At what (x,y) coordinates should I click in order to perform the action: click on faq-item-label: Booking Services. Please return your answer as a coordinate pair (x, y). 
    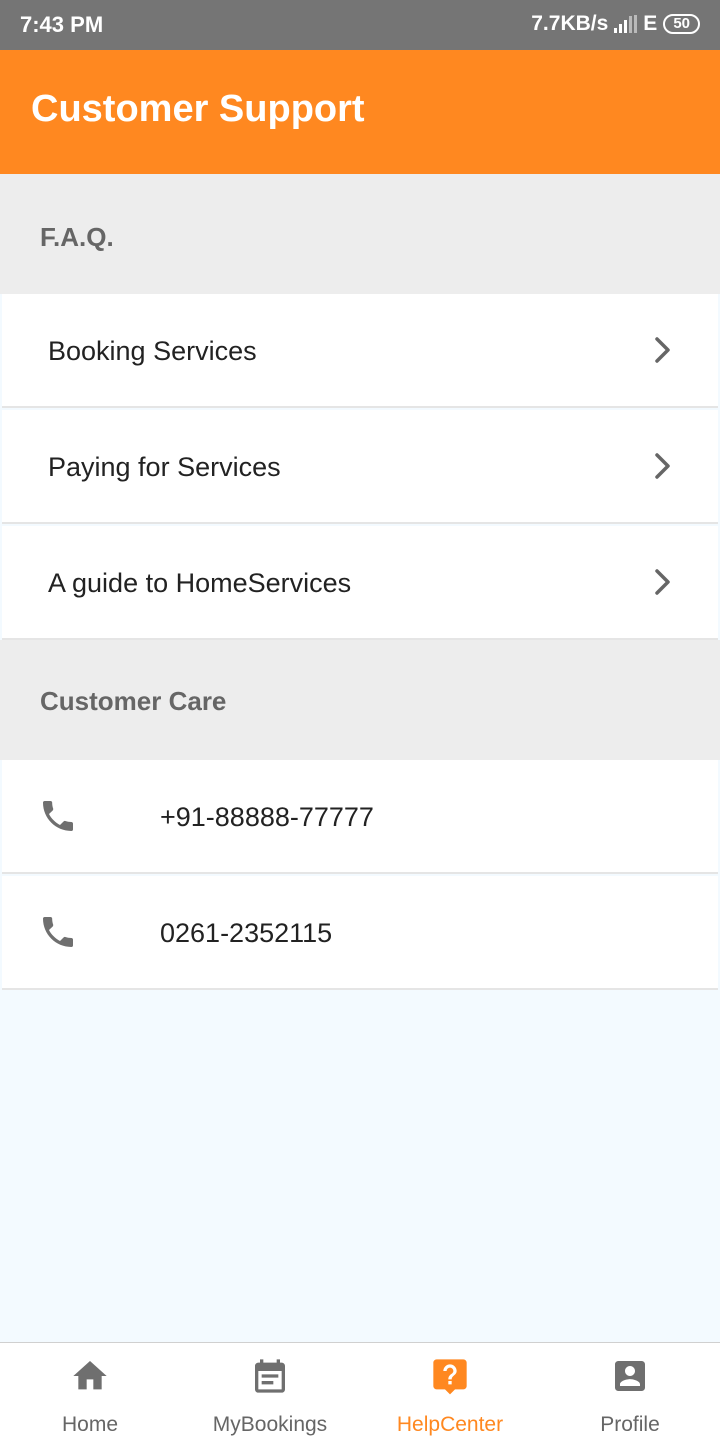
    Looking at the image, I should click on (152, 351).